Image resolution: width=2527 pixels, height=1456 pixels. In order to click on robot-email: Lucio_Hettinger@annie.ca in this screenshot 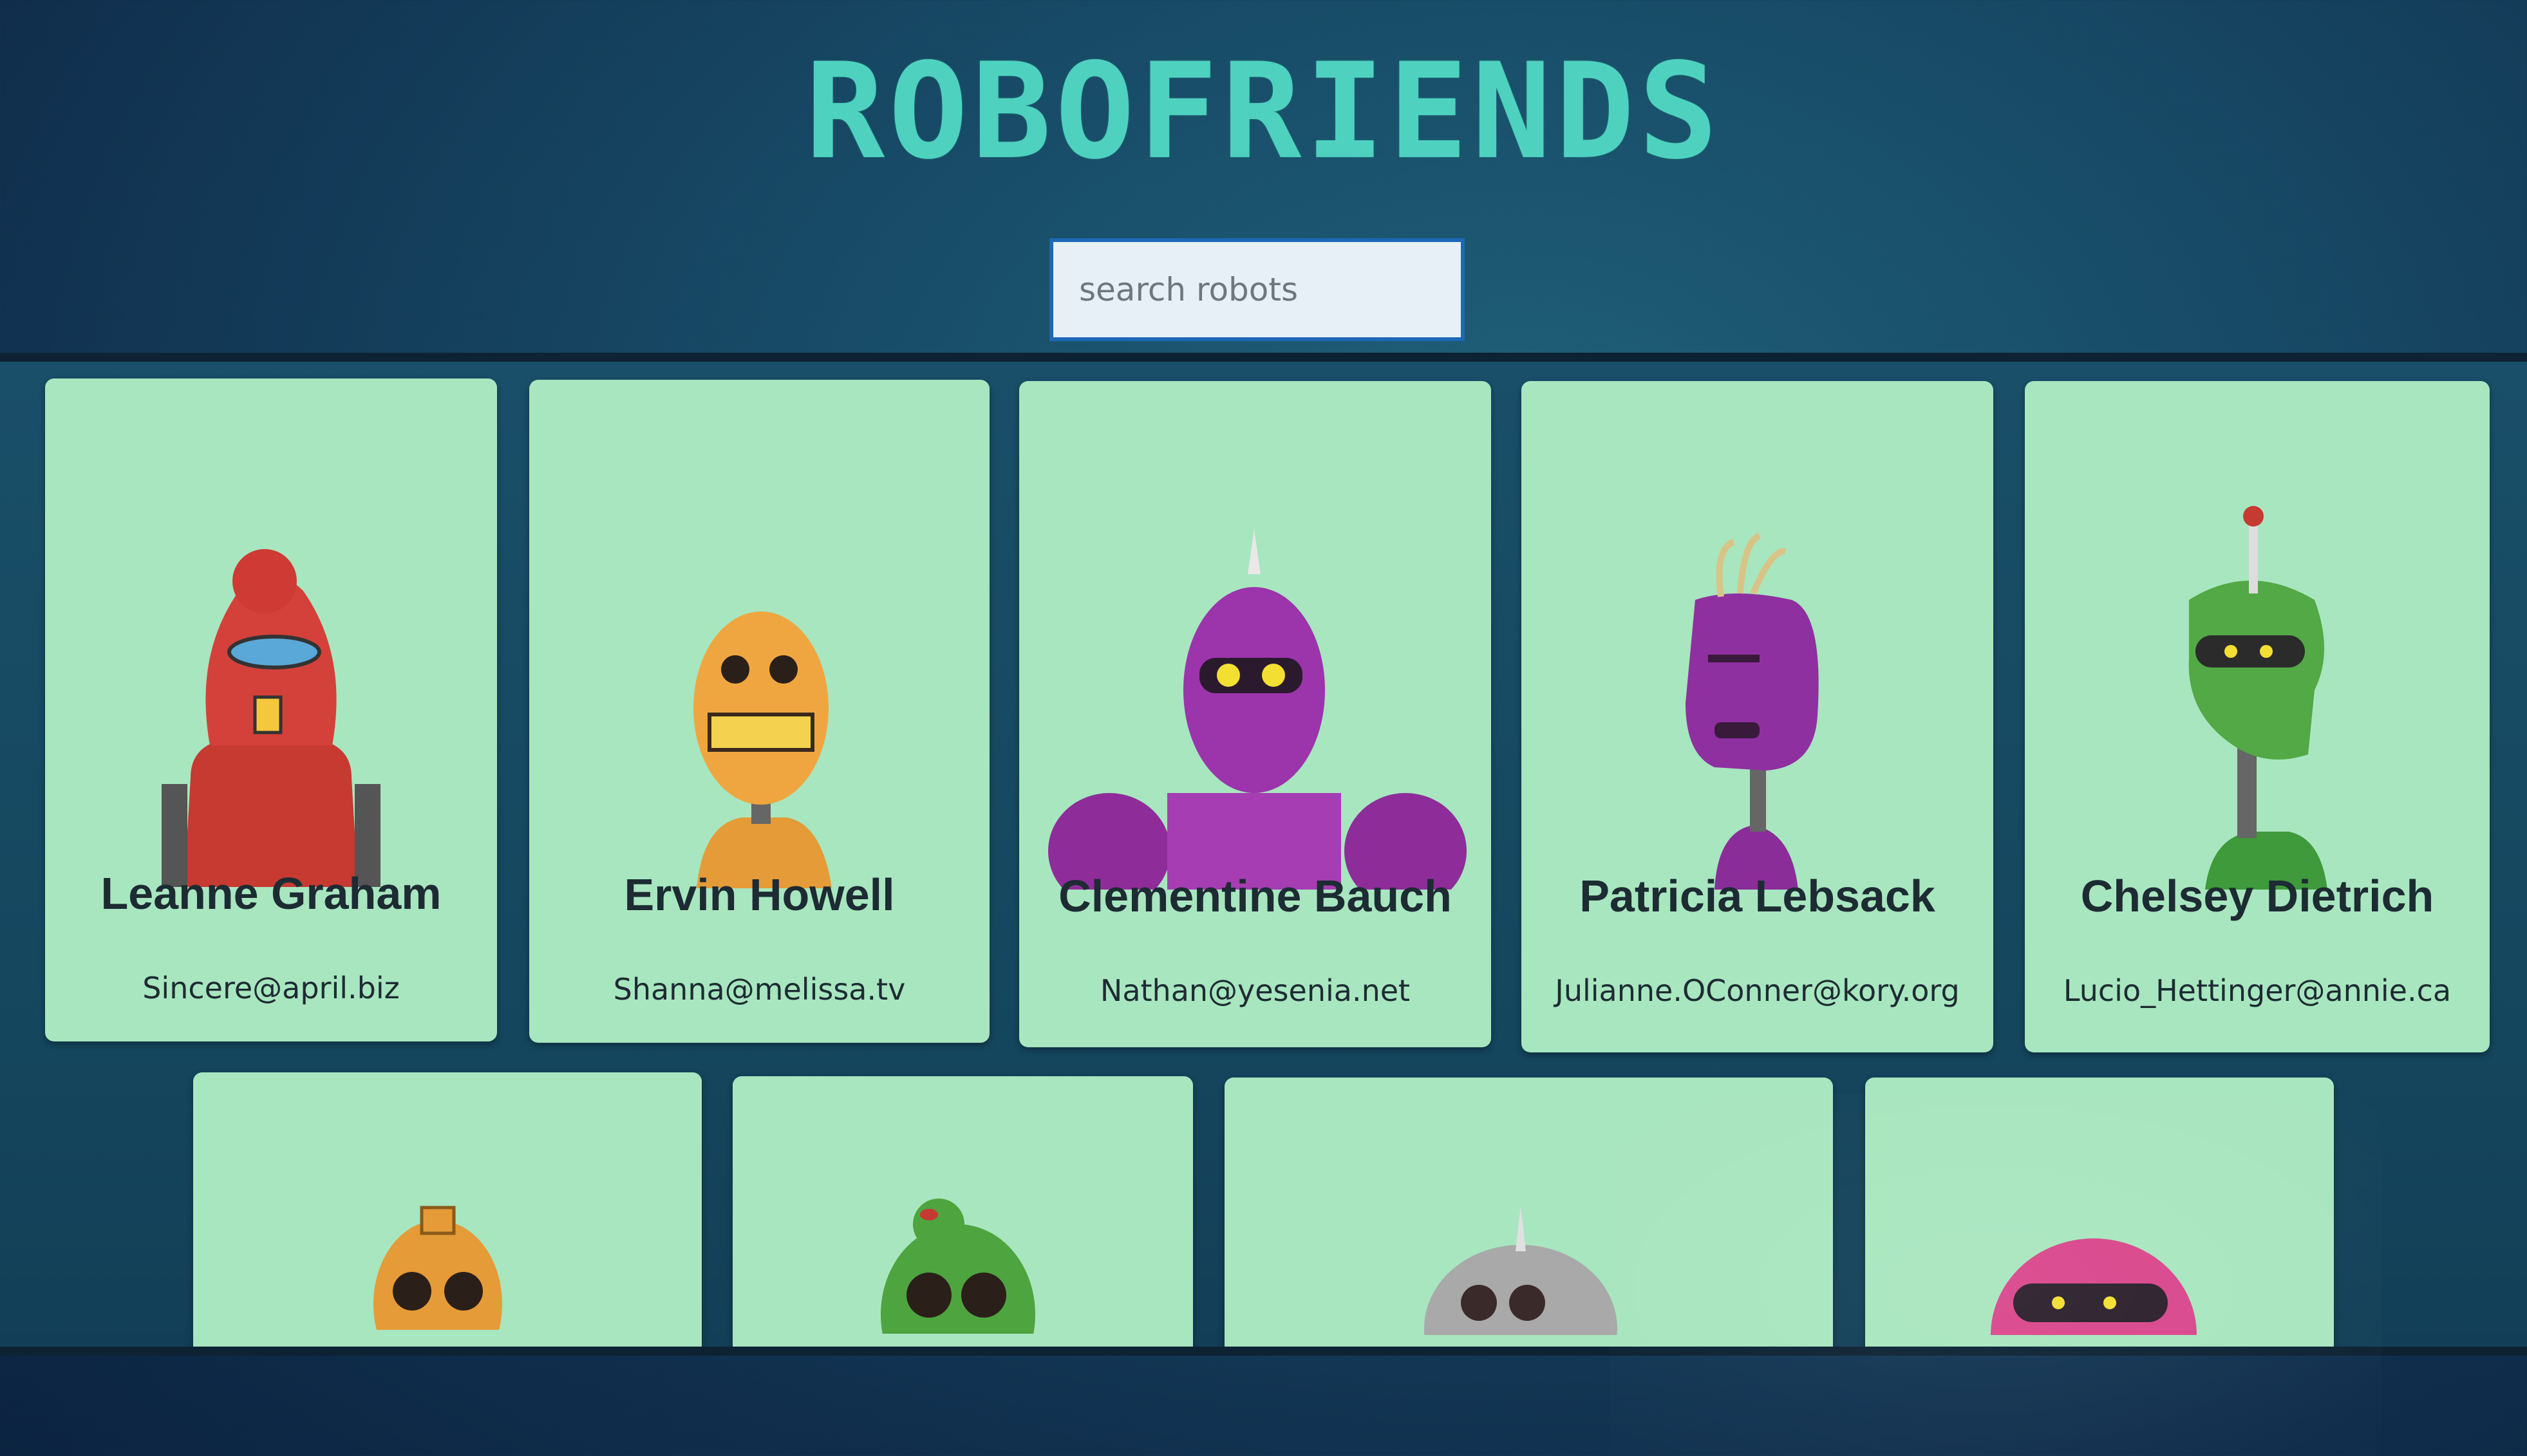, I will do `click(2257, 990)`.